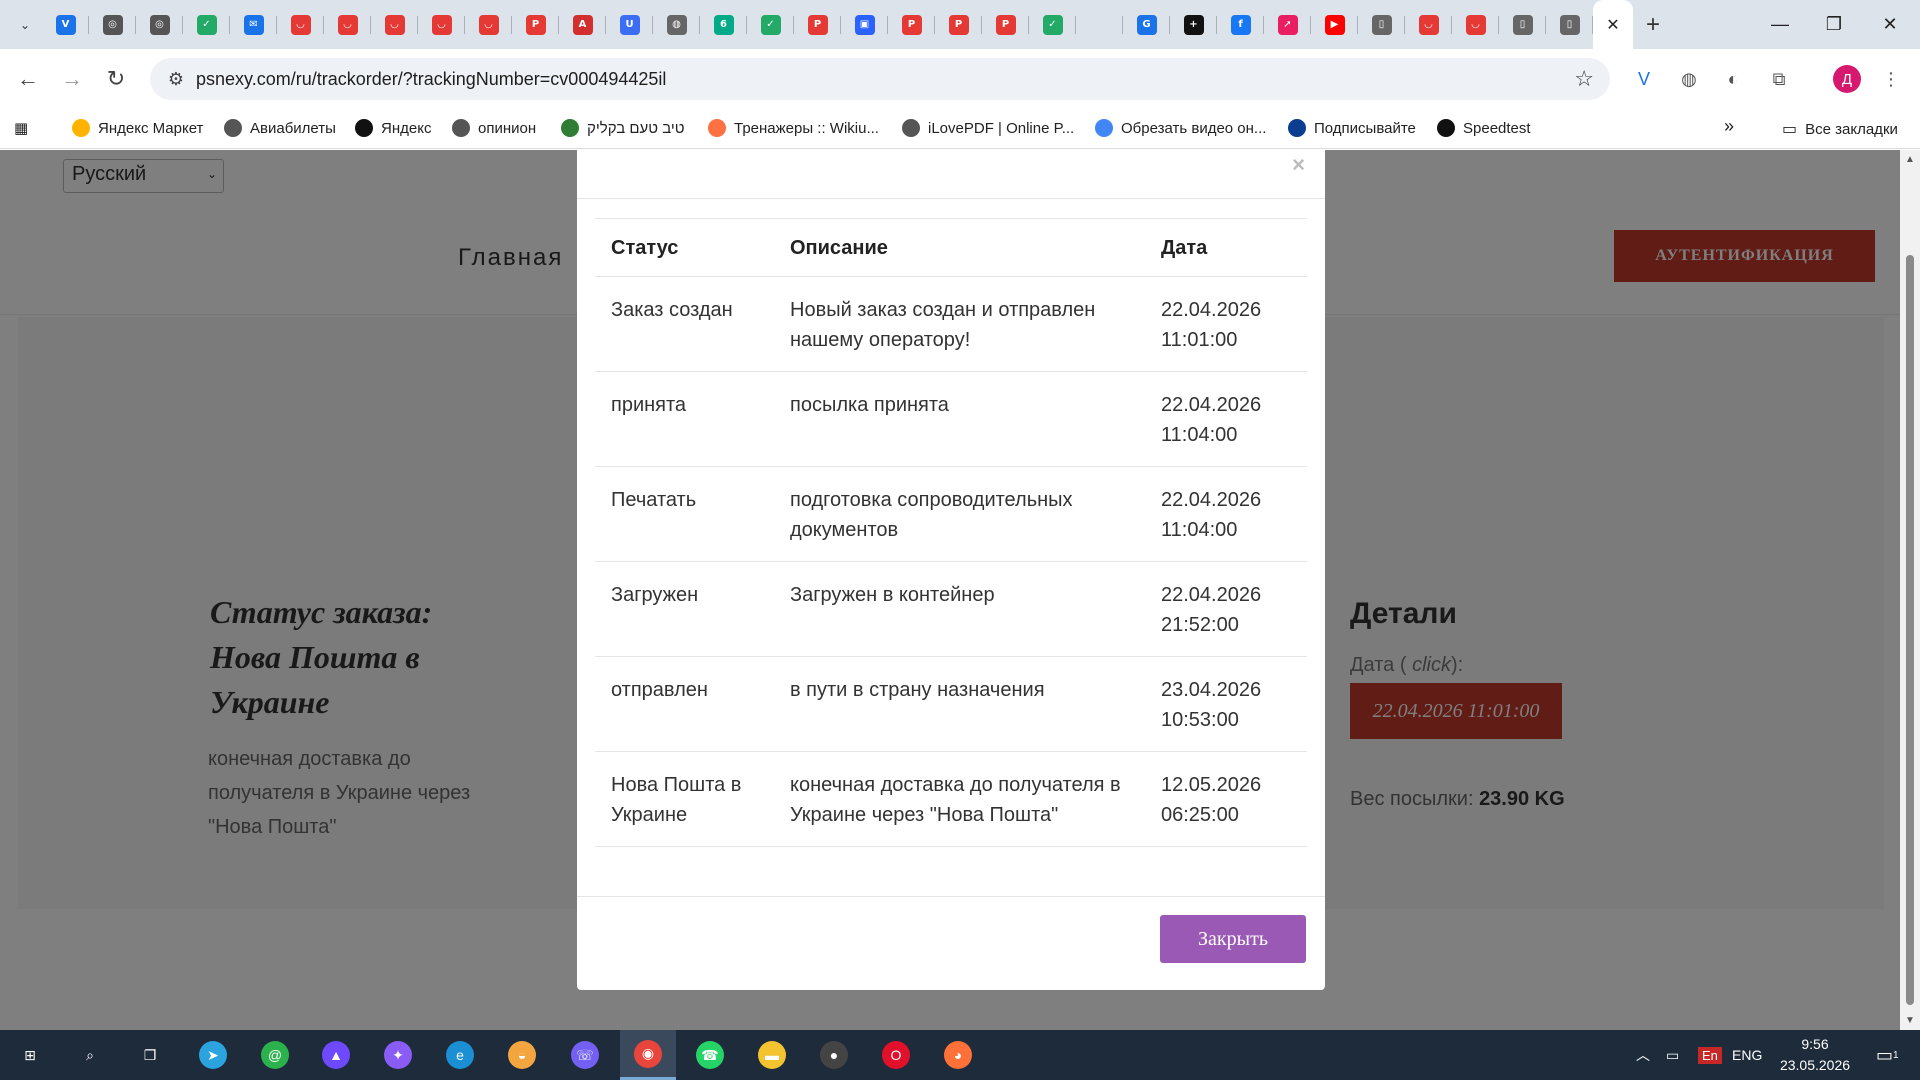 The width and height of the screenshot is (1920, 1080). I want to click on globe-extension-icon: ◍, so click(1689, 79).